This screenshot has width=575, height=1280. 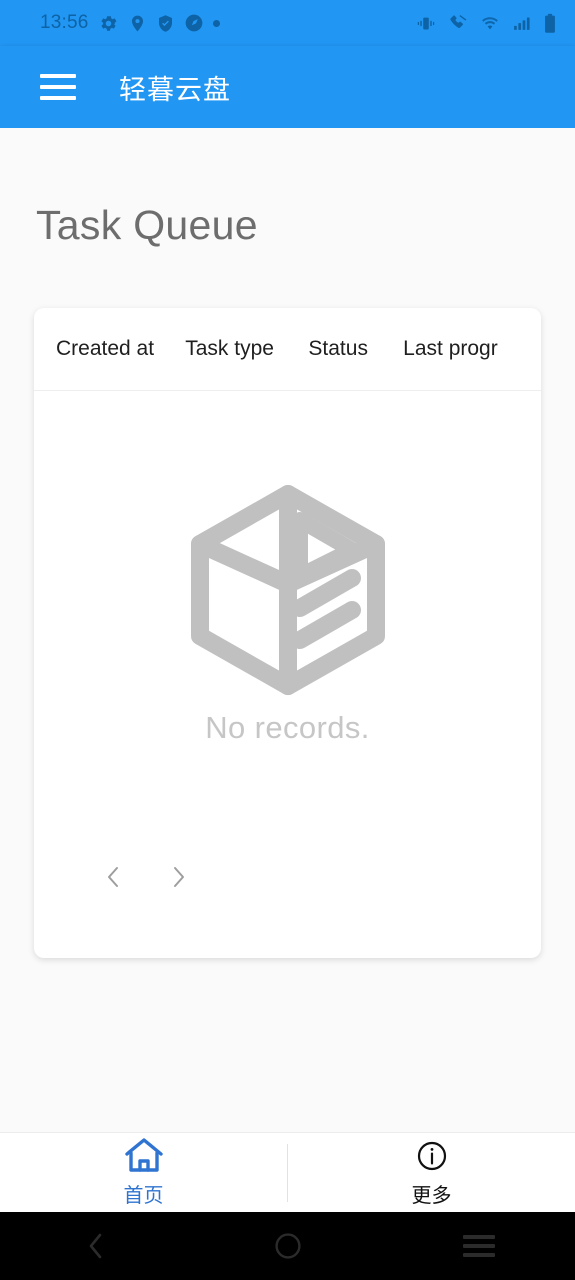 What do you see at coordinates (120, 349) in the screenshot?
I see `column-header-created-at: Created at` at bounding box center [120, 349].